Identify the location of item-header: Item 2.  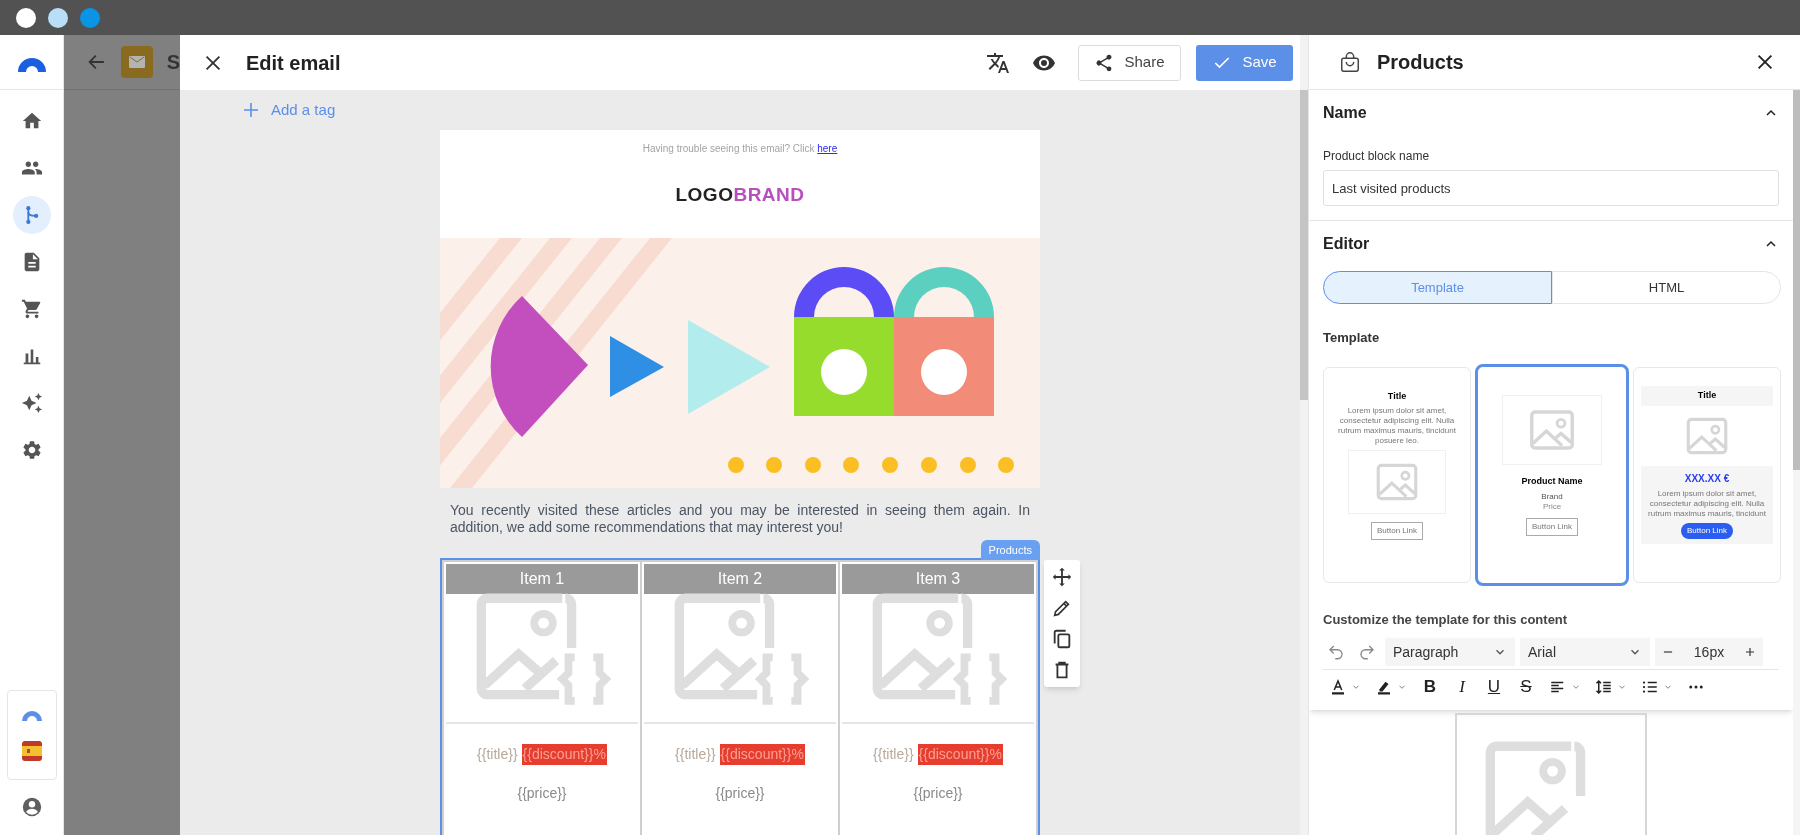
(740, 579).